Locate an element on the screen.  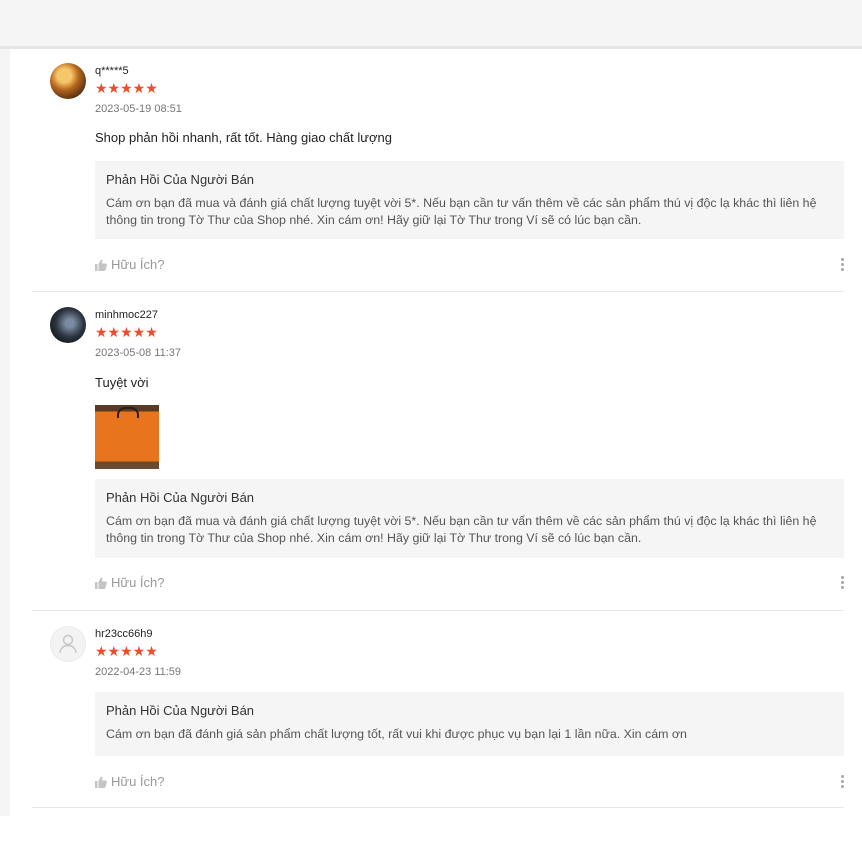
reviewer-username: hr23cc66h9 is located at coordinates (124, 634).